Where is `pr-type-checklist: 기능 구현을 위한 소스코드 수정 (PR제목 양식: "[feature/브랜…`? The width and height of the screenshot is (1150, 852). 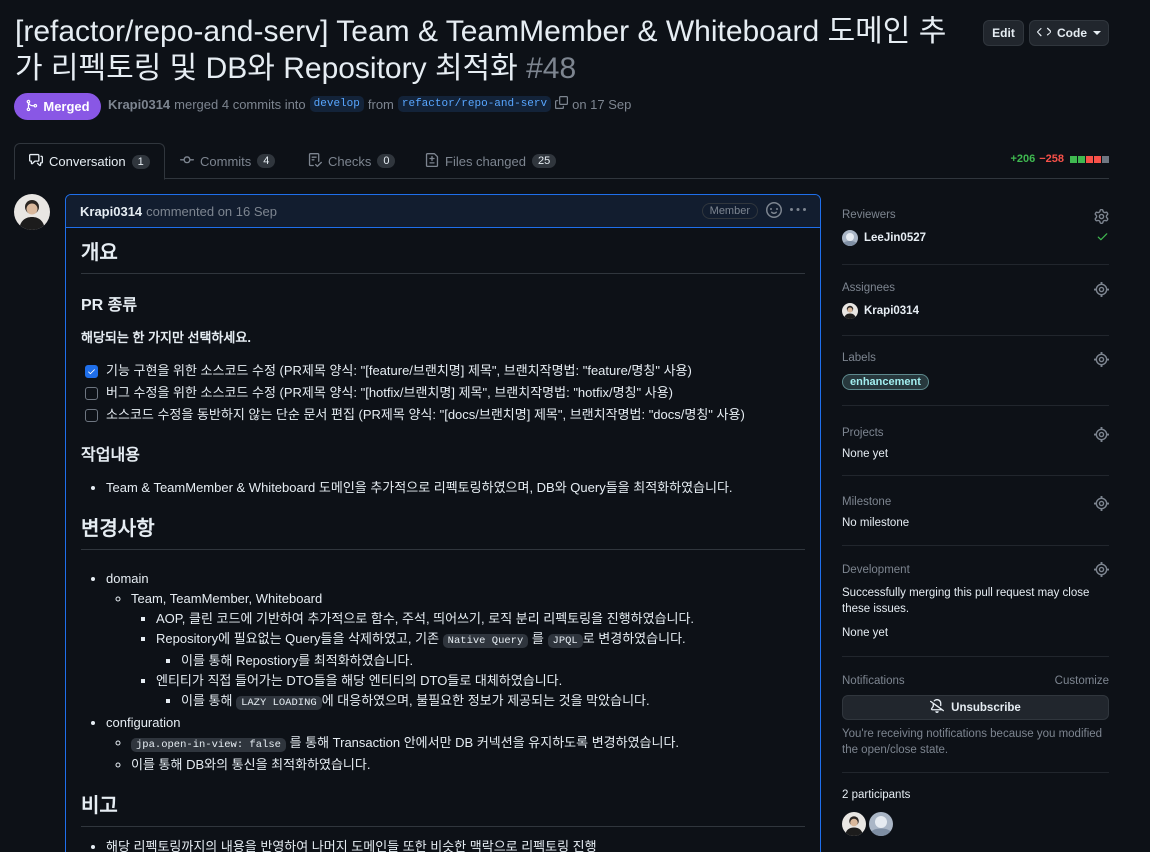
pr-type-checklist: 기능 구현을 위한 소스코드 수정 (PR제목 양식: "[feature/브랜… is located at coordinates (443, 393).